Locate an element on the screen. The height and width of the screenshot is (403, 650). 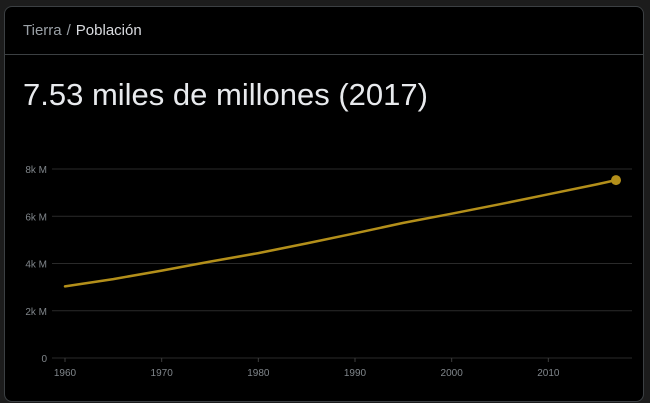
y-tick-label: 4k M is located at coordinates (36, 265).